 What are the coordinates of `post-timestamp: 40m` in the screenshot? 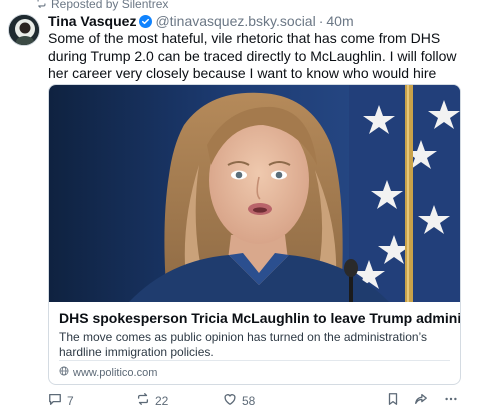 It's located at (339, 21).